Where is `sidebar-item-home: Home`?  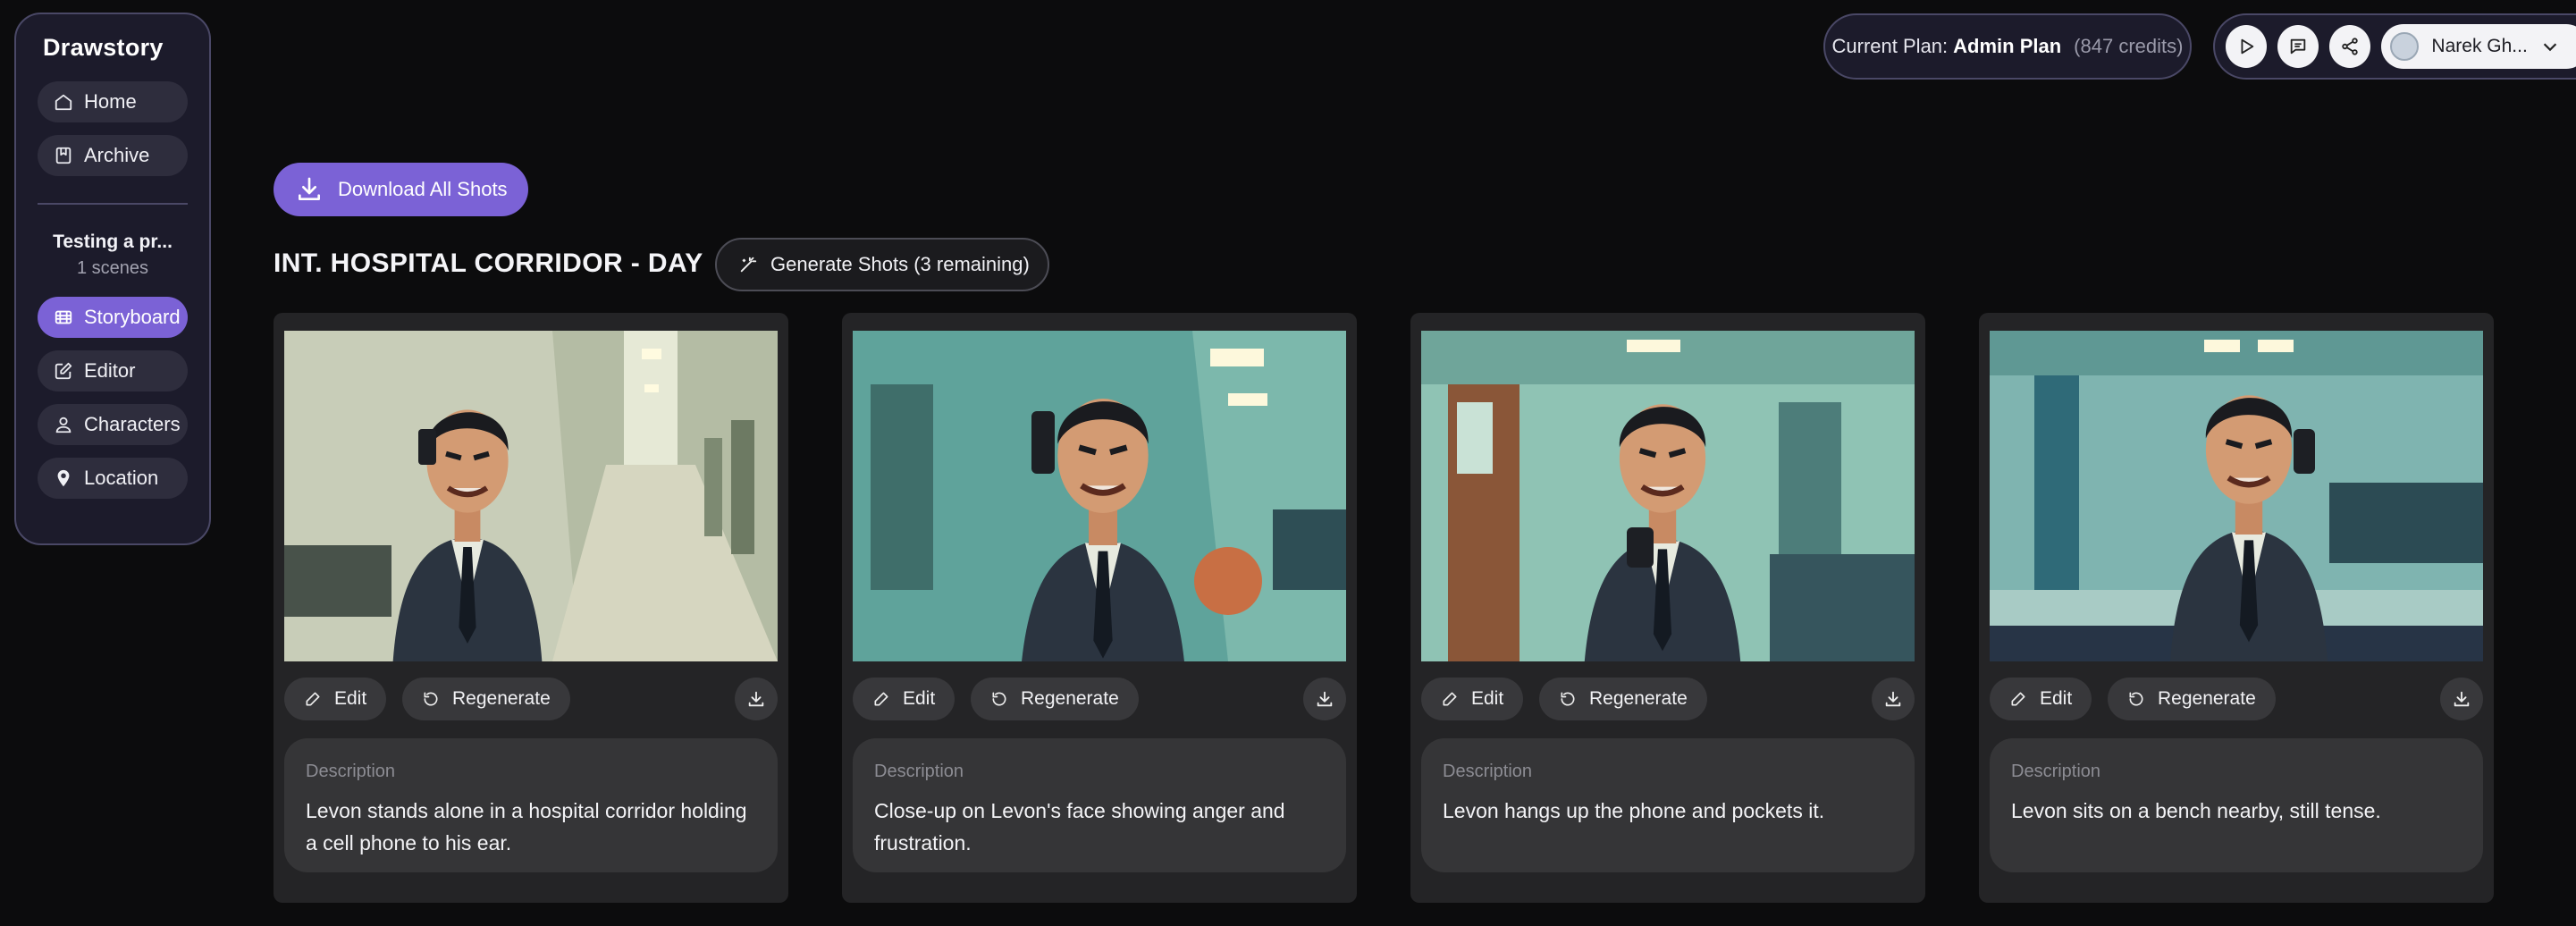
sidebar-item-home: Home is located at coordinates (113, 101).